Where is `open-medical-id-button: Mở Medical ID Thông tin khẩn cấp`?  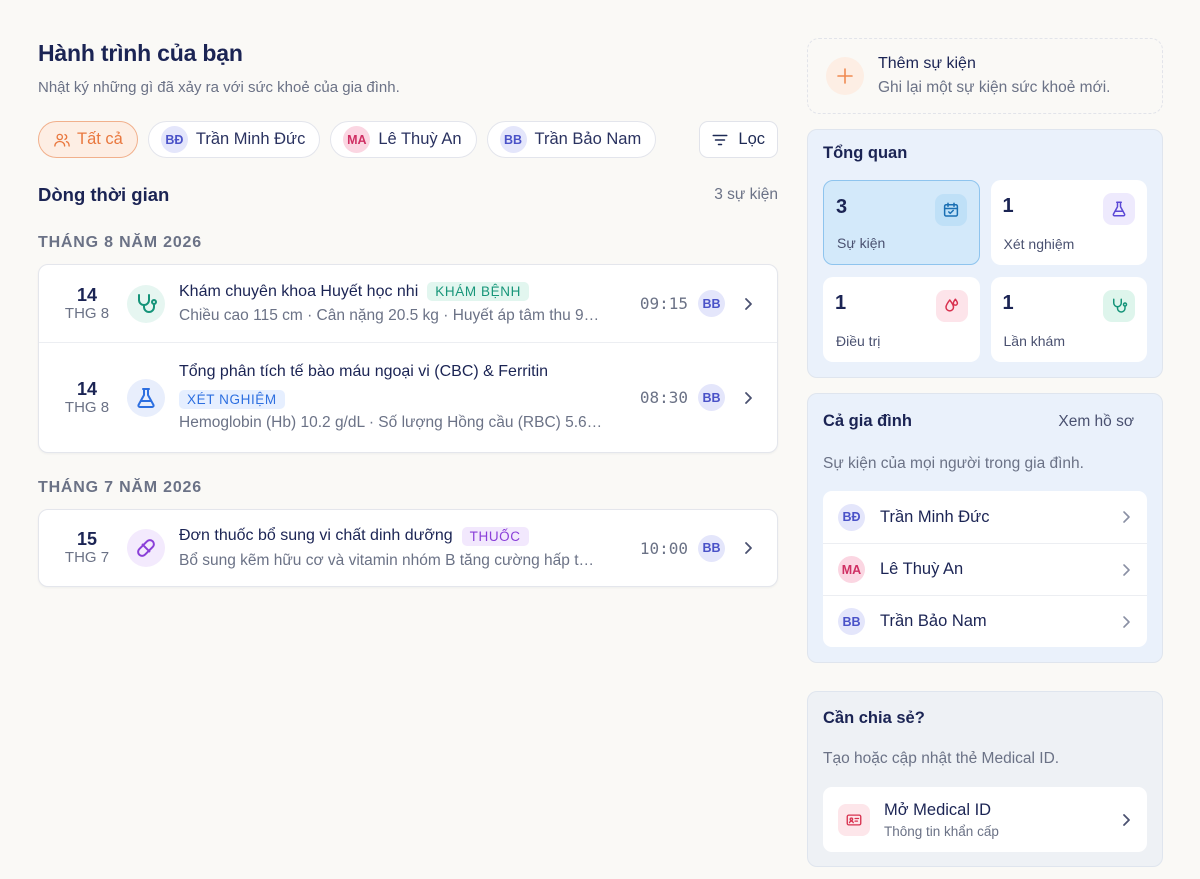
open-medical-id-button: Mở Medical ID Thông tin khẩn cấp is located at coordinates (985, 819).